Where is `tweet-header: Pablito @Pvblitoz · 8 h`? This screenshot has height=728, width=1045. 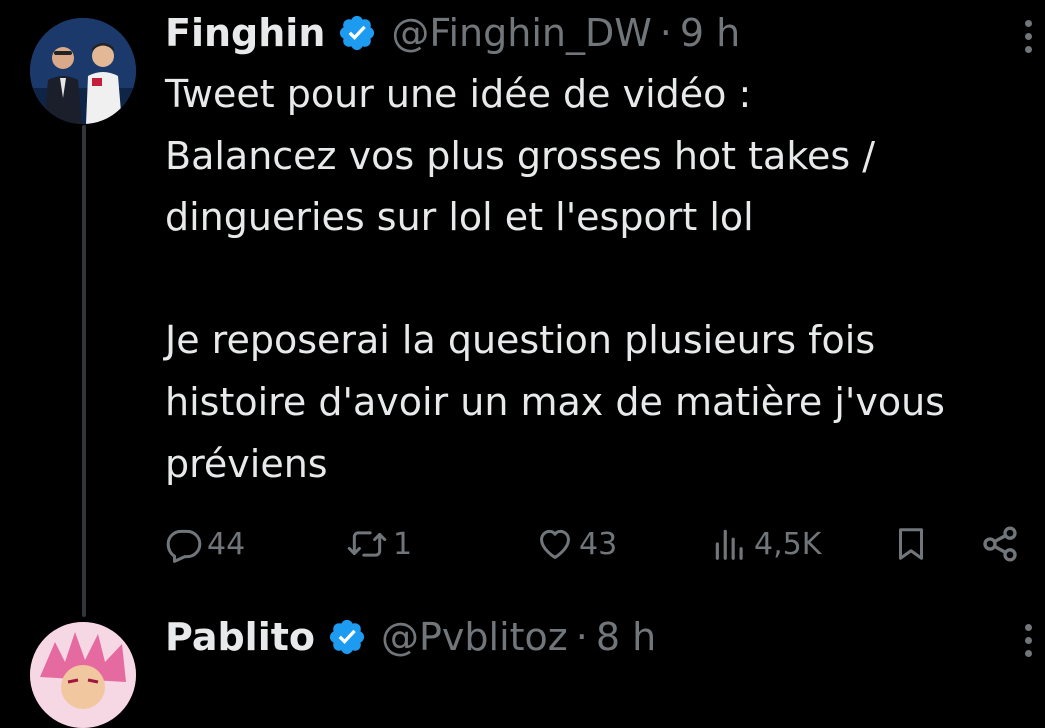
tweet-header: Pablito @Pvblitoz · 8 h is located at coordinates (410, 637).